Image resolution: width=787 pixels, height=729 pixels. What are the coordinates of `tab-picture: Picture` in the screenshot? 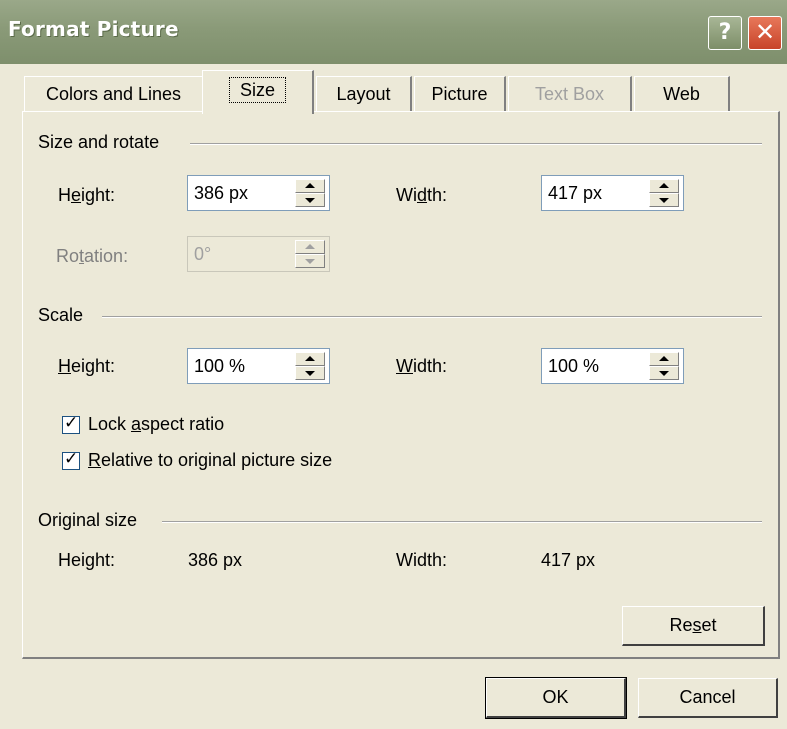 It's located at (460, 94).